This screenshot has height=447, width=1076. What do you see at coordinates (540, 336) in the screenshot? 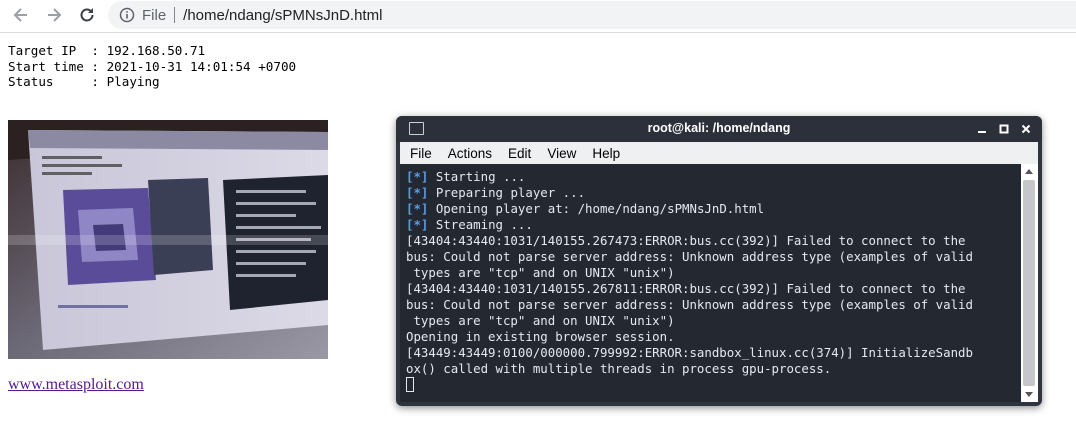
I see `log-line: Opening in existing browser session.` at bounding box center [540, 336].